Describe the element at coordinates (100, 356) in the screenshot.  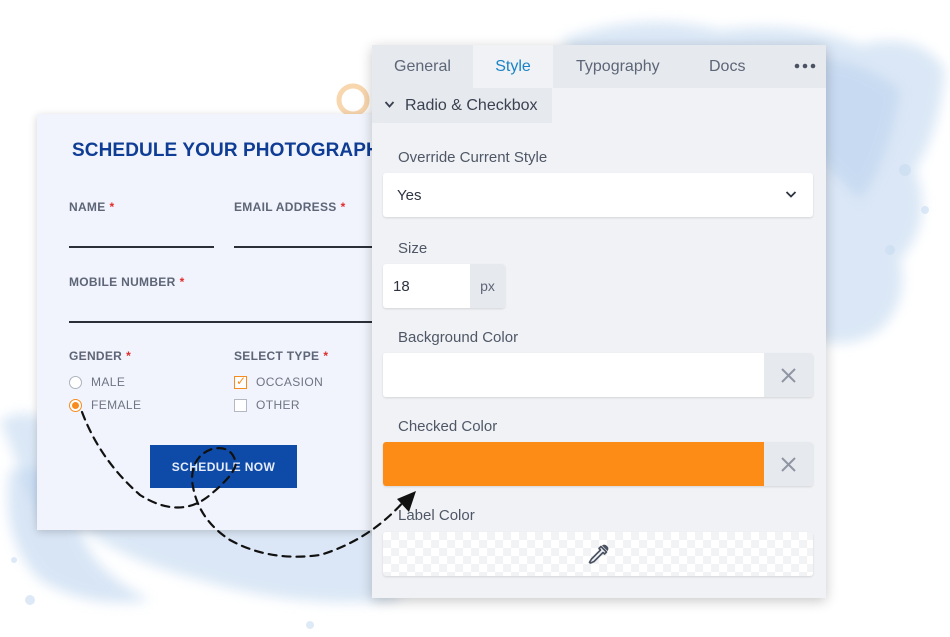
I see `gender-label: GENDER *` at that location.